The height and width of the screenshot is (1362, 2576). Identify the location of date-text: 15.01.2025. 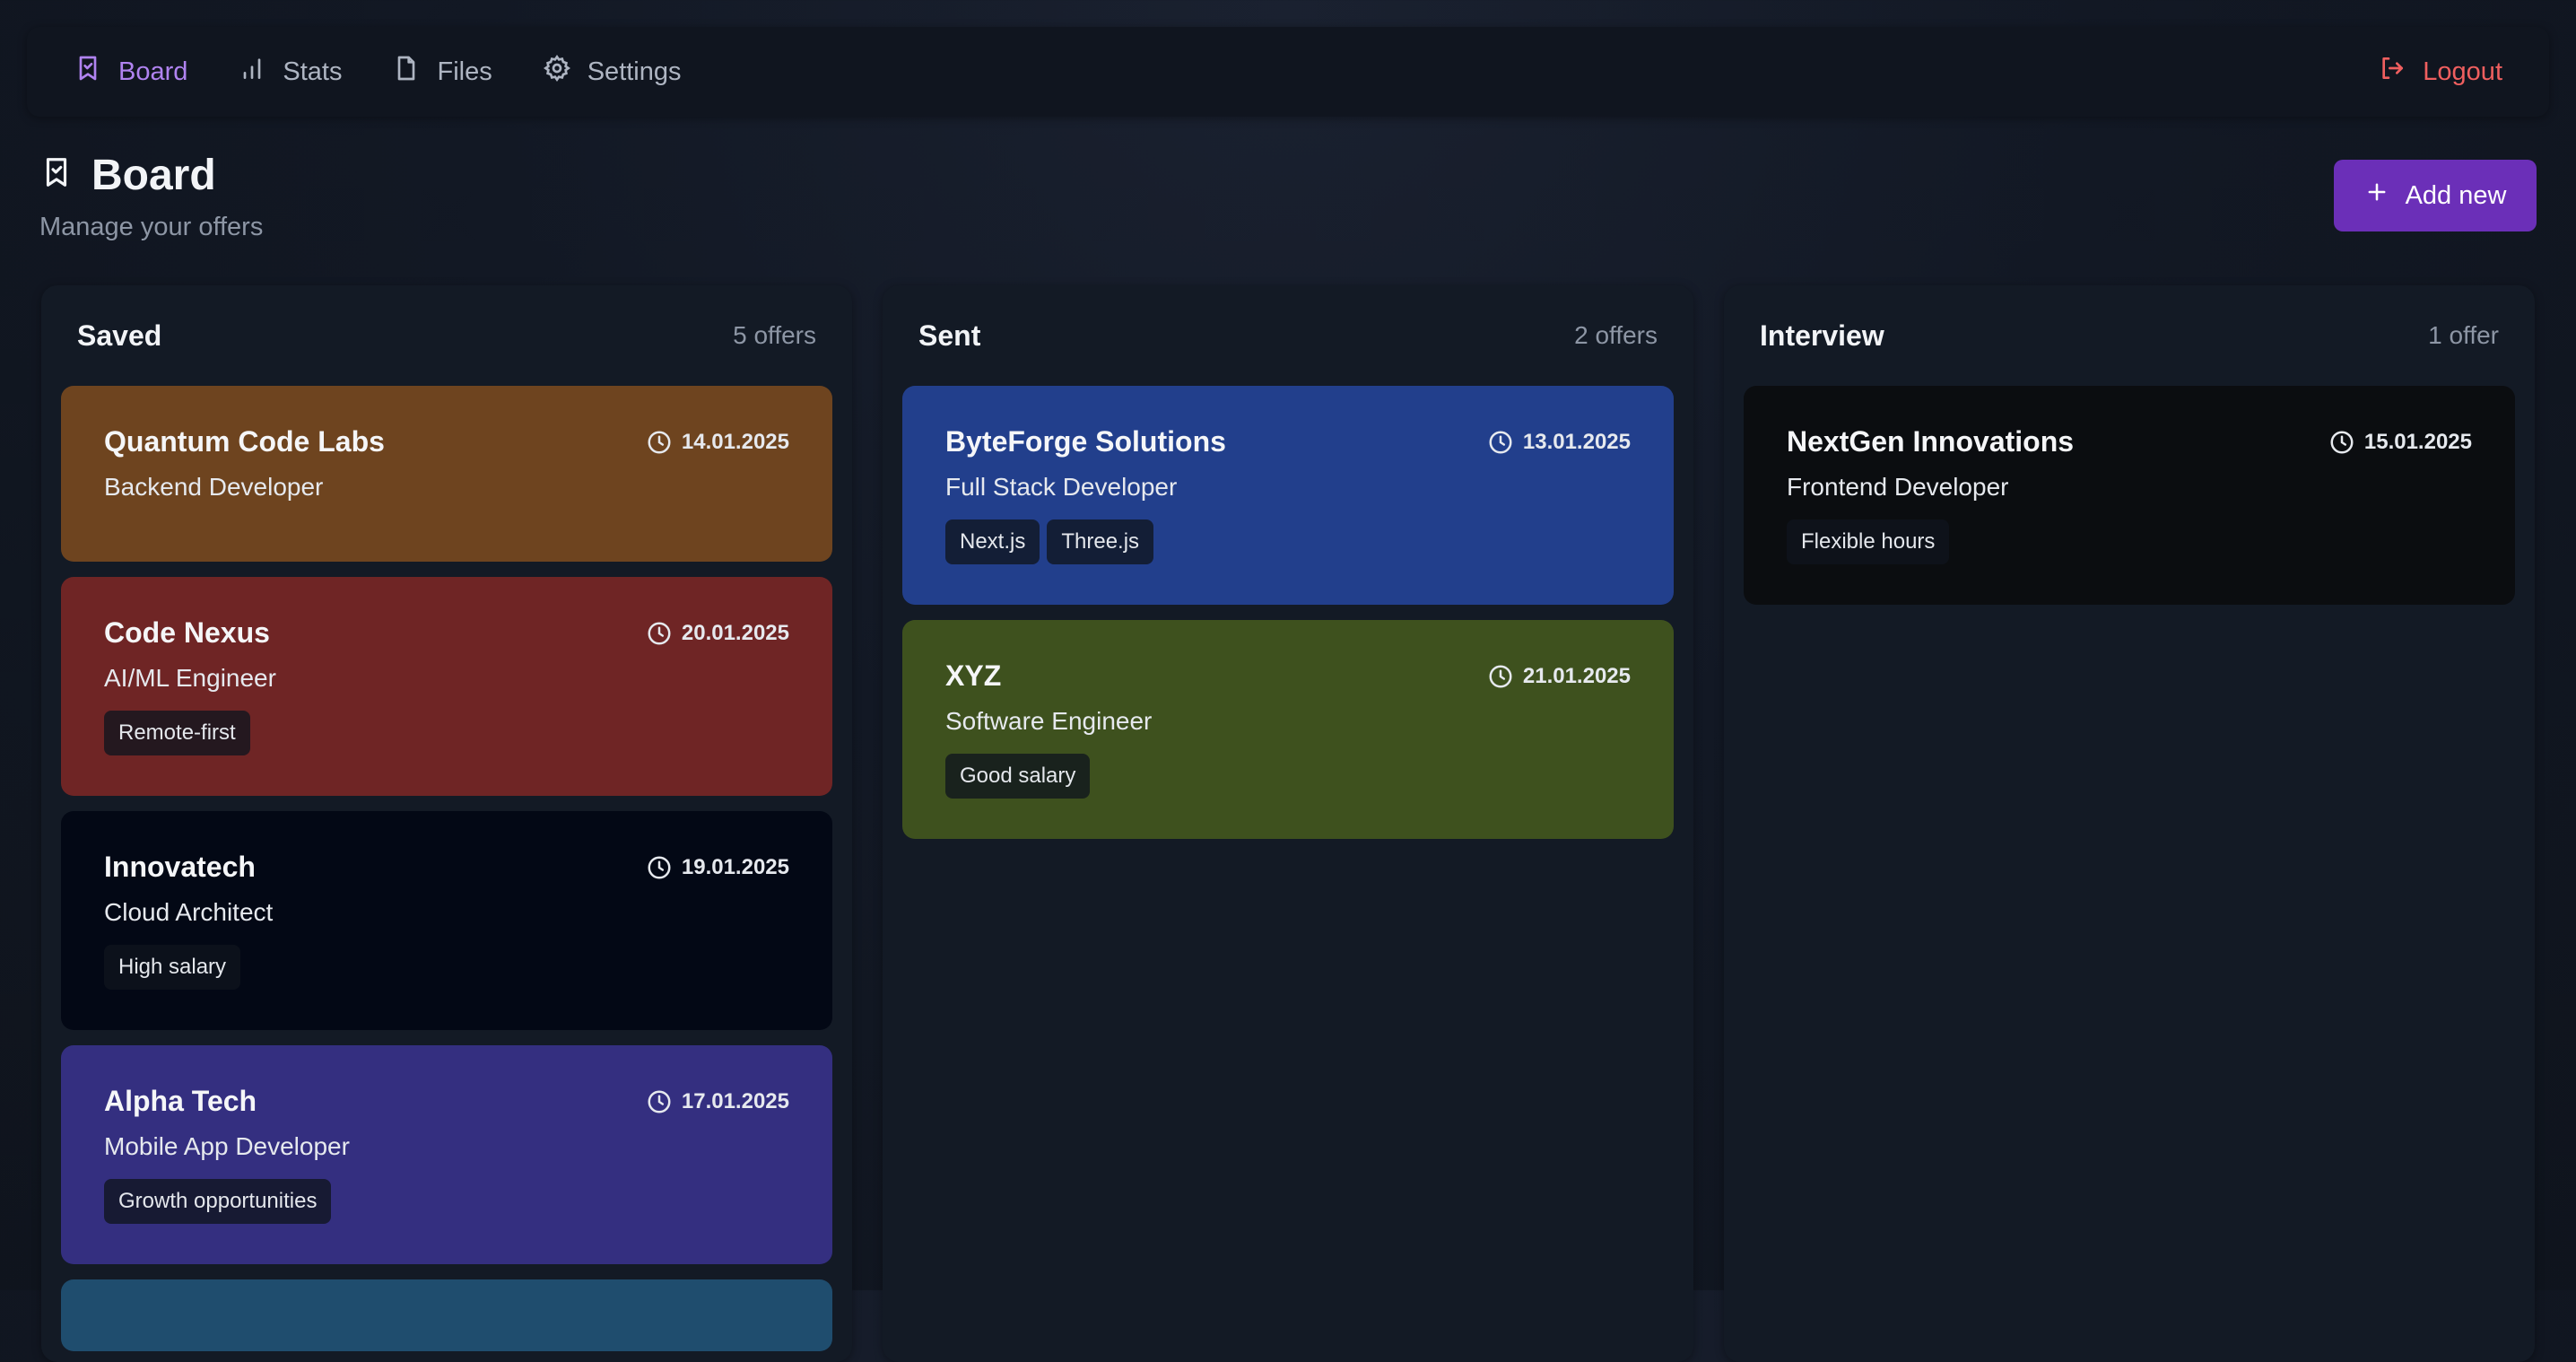
(2417, 441).